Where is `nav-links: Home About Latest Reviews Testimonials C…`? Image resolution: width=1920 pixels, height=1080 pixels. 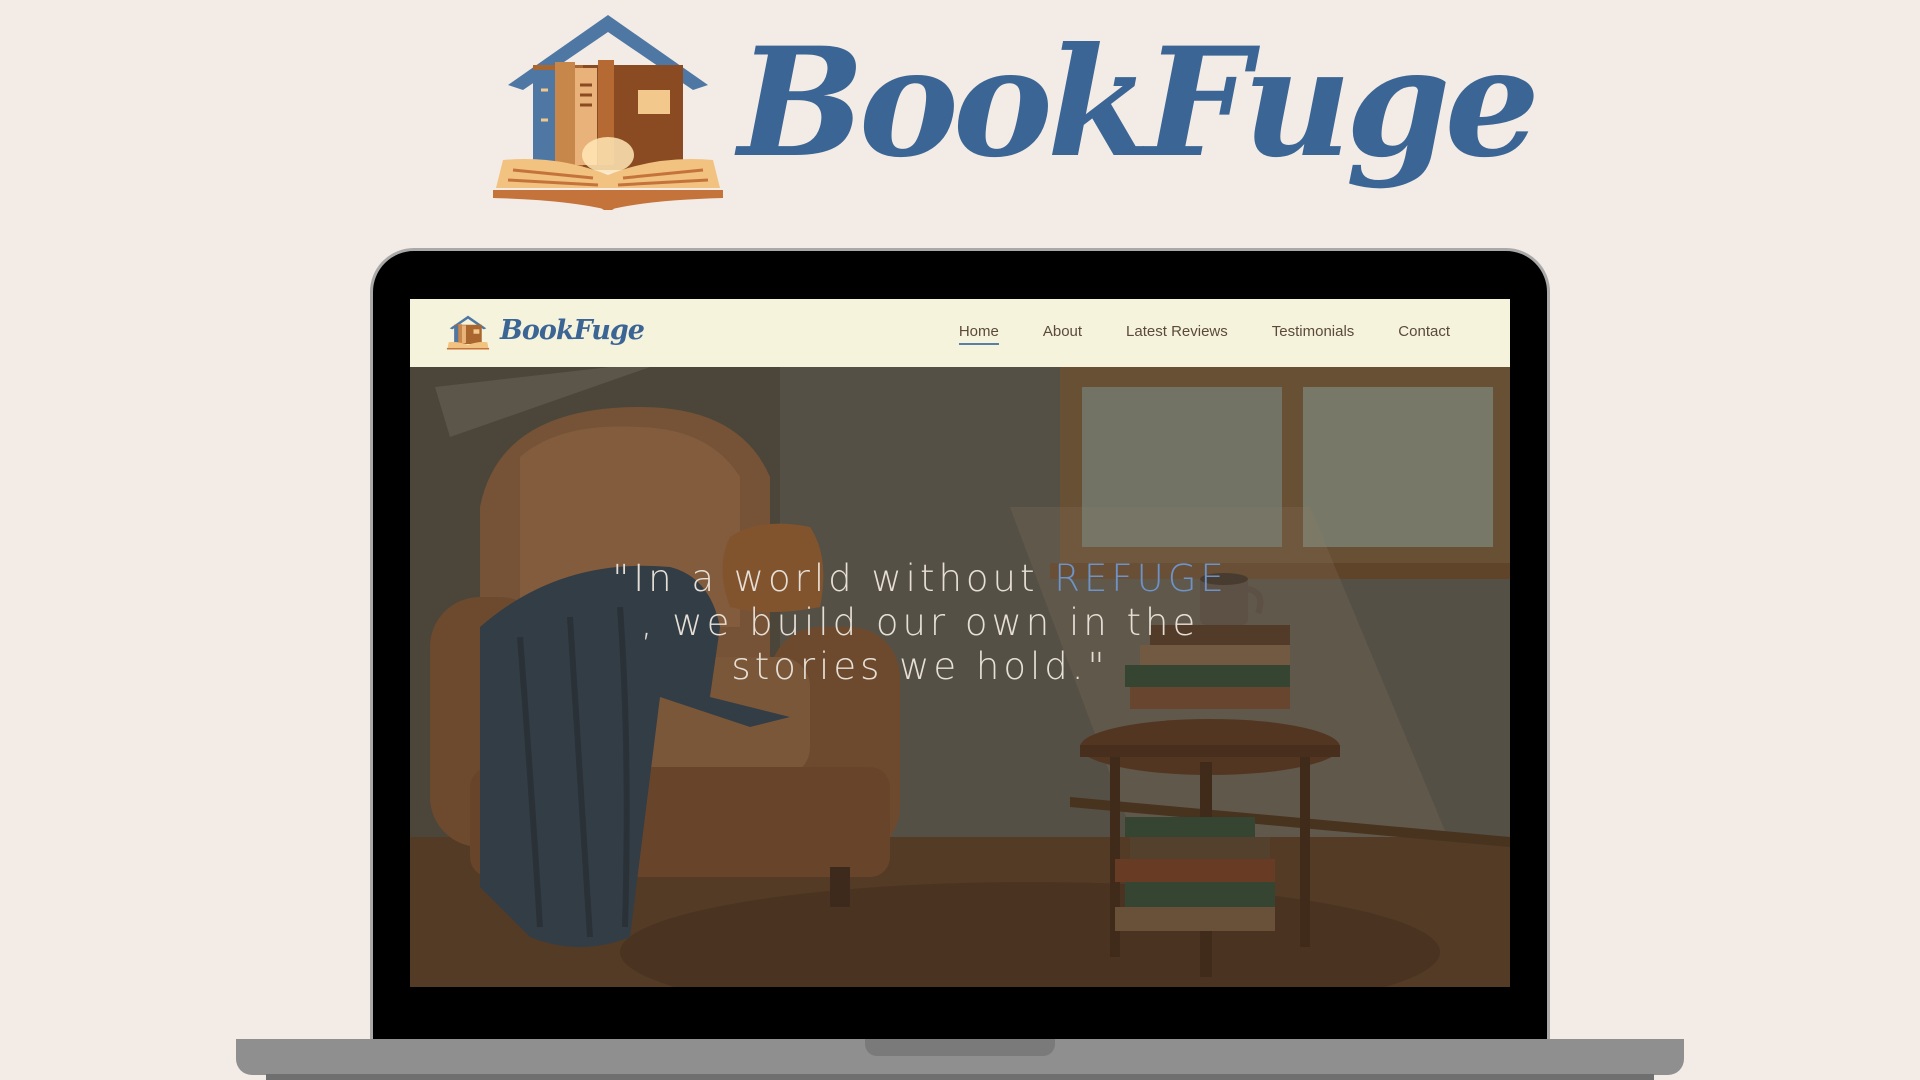 nav-links: Home About Latest Reviews Testimonials C… is located at coordinates (1204, 334).